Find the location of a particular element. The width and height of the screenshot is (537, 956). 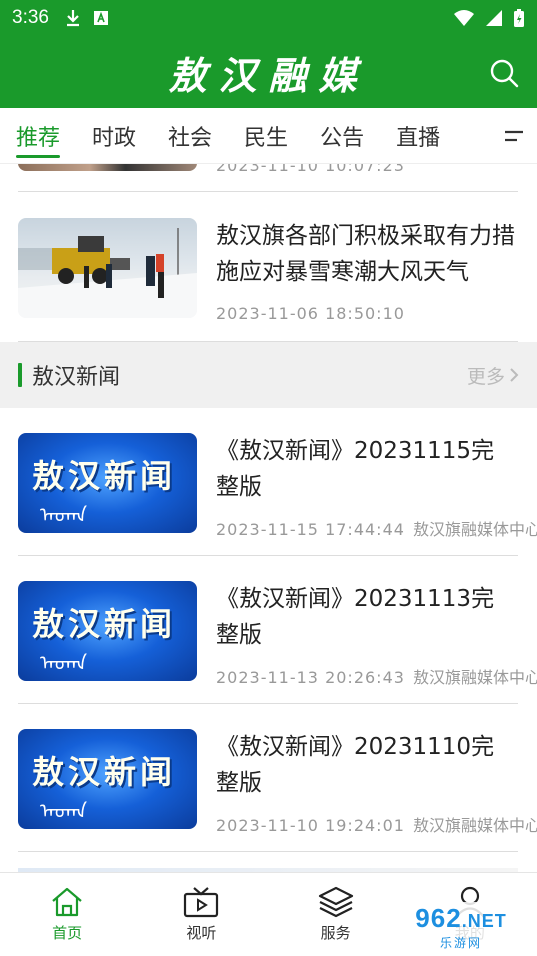

tab-recommend: 推荐 is located at coordinates (38, 136).